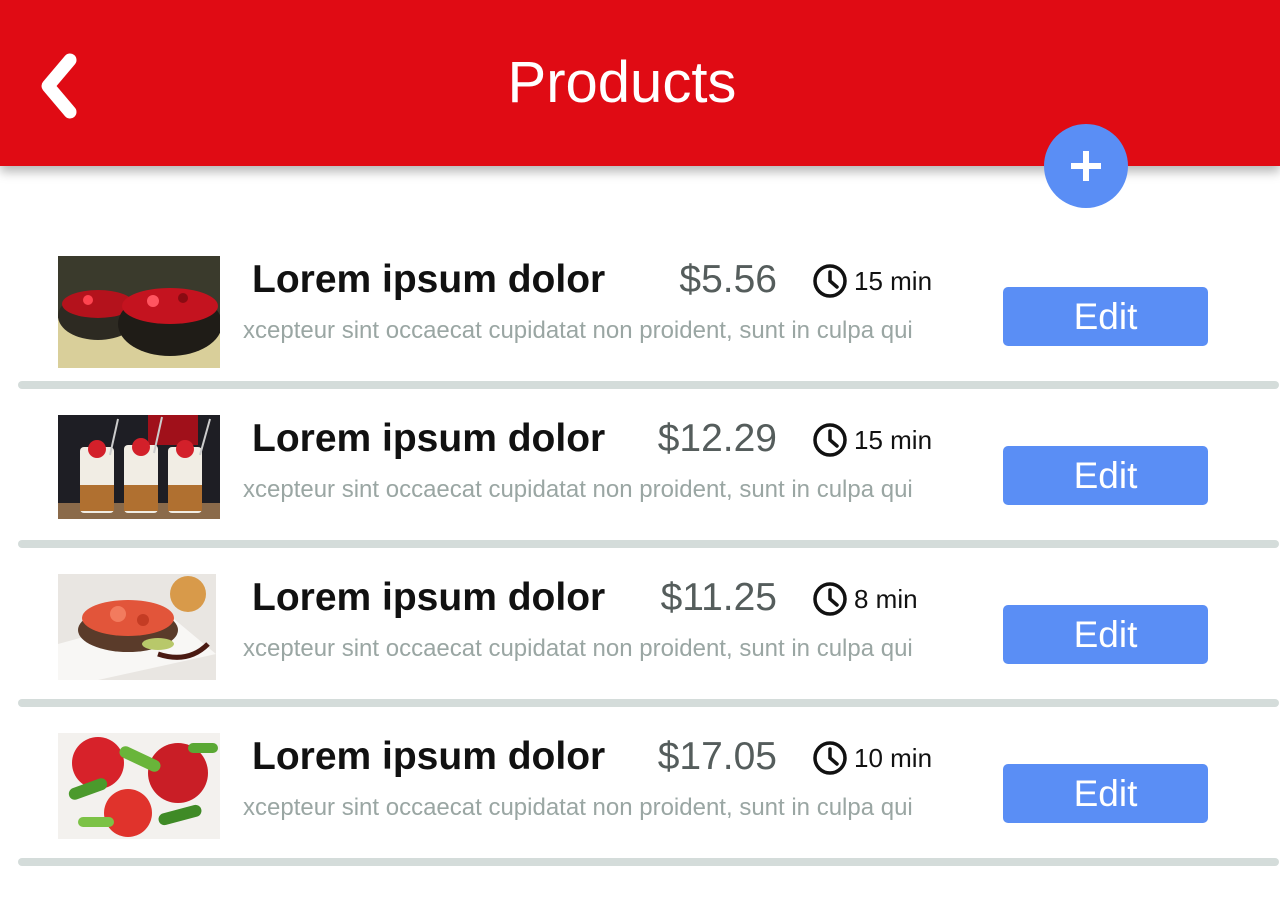 The height and width of the screenshot is (900, 1280). What do you see at coordinates (893, 758) in the screenshot?
I see `prep-time-label: 10 min` at bounding box center [893, 758].